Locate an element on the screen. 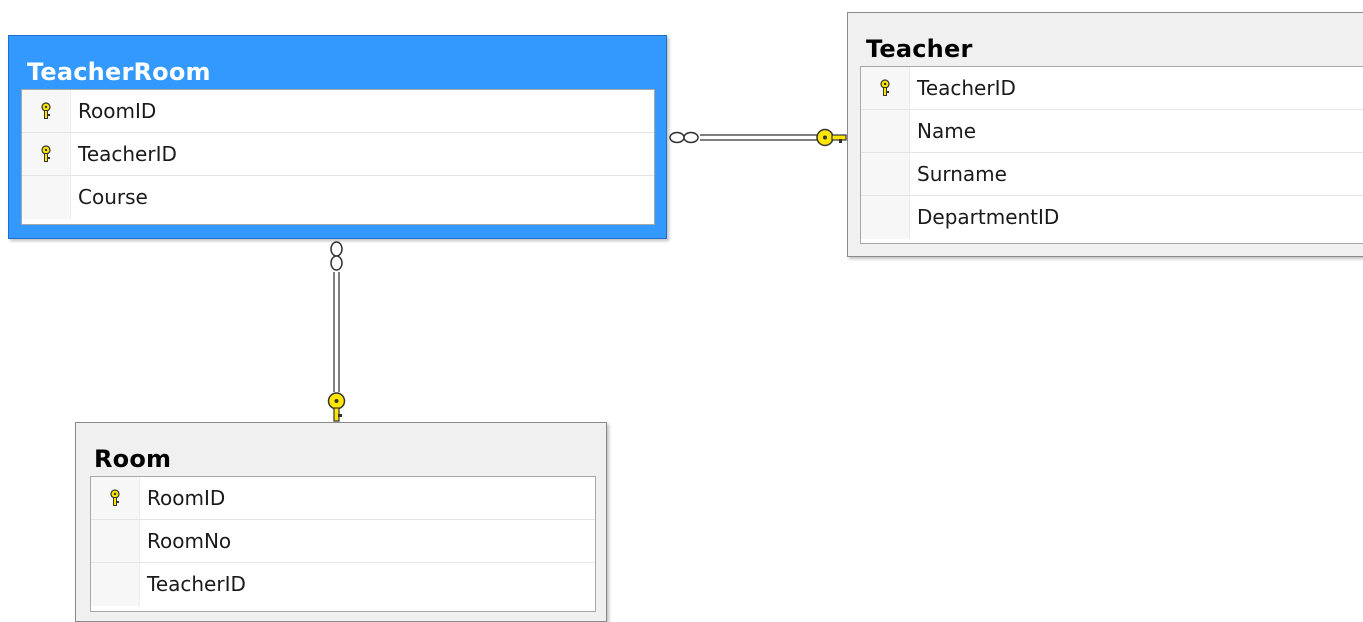 Image resolution: width=1363 pixels, height=622 pixels. column-row-departmentid: DepartmentID is located at coordinates (1112, 217).